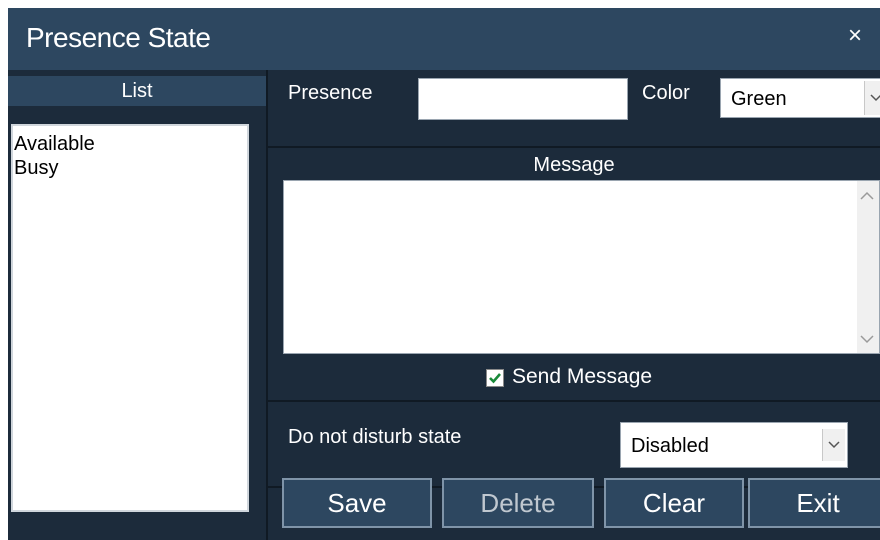 The image size is (880, 540). Describe the element at coordinates (523, 99) in the screenshot. I see `presence-input` at that location.